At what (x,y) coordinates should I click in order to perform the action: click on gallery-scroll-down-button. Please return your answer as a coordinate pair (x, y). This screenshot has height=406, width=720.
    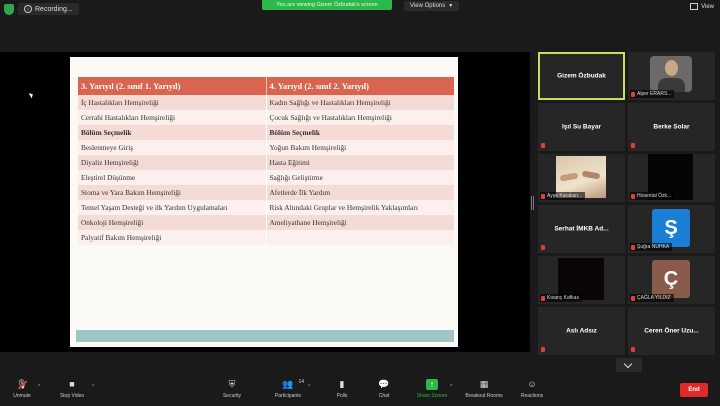
    Looking at the image, I should click on (629, 365).